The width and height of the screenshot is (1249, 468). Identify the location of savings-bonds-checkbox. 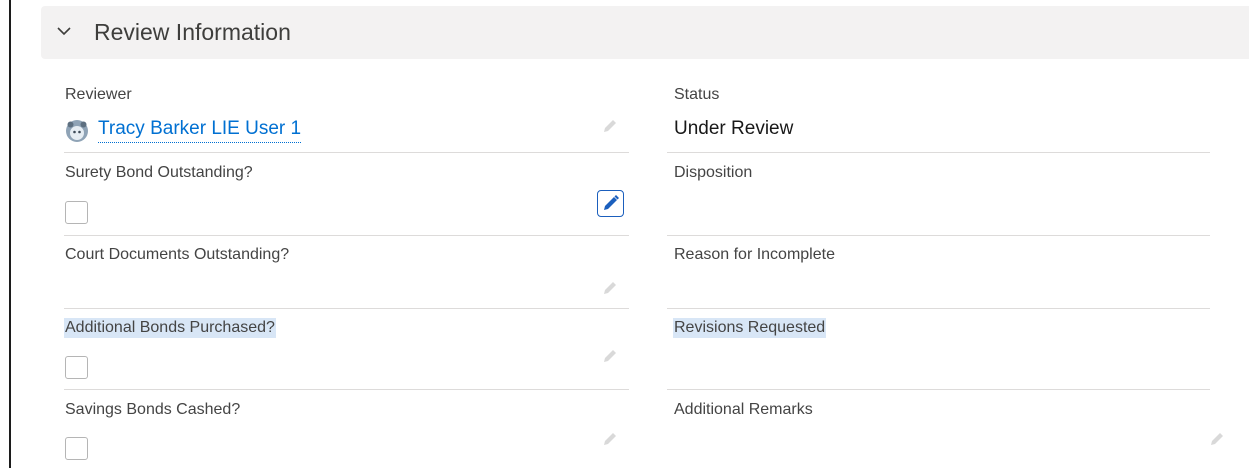
(76, 448).